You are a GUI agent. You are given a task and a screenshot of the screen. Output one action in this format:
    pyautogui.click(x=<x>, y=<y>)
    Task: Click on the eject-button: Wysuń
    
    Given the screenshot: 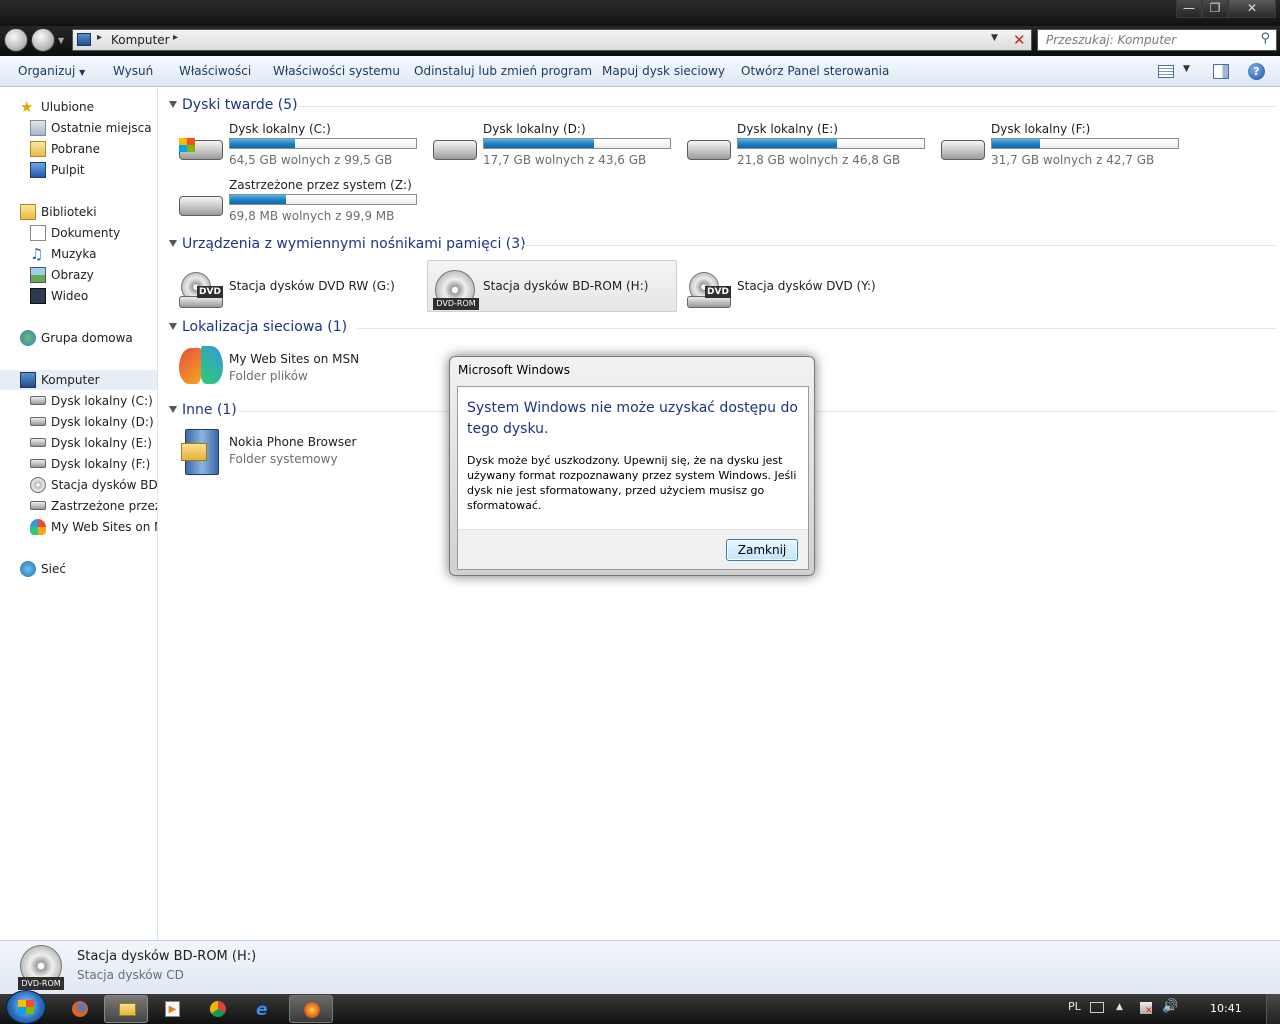 What is the action you would take?
    pyautogui.click(x=133, y=71)
    